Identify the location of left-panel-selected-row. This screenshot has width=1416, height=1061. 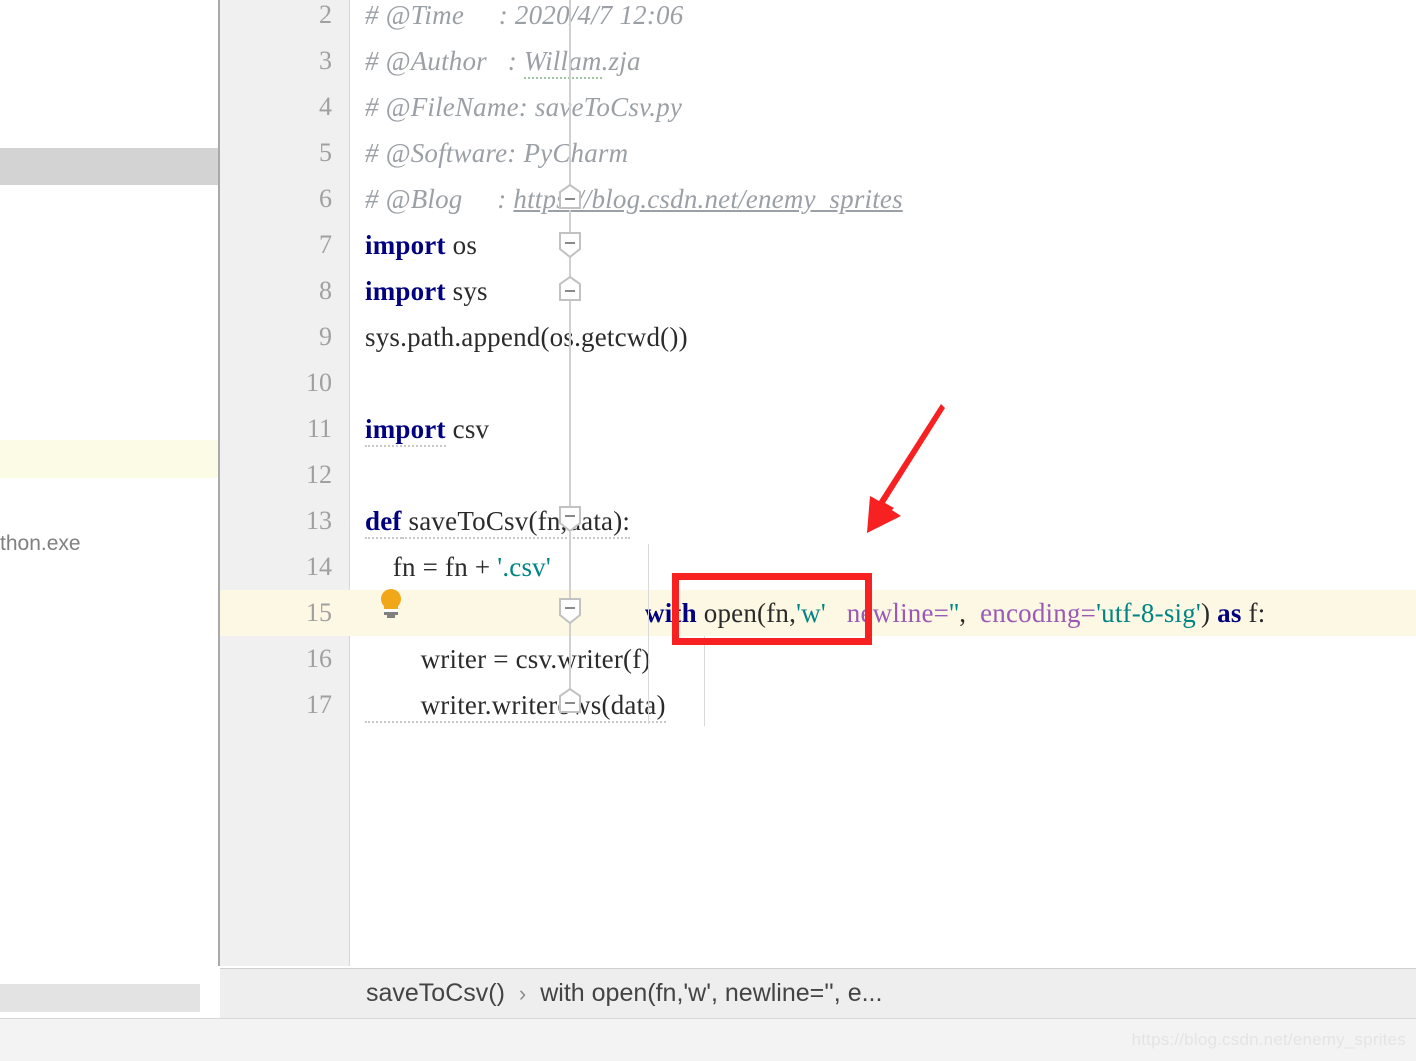
(109, 166).